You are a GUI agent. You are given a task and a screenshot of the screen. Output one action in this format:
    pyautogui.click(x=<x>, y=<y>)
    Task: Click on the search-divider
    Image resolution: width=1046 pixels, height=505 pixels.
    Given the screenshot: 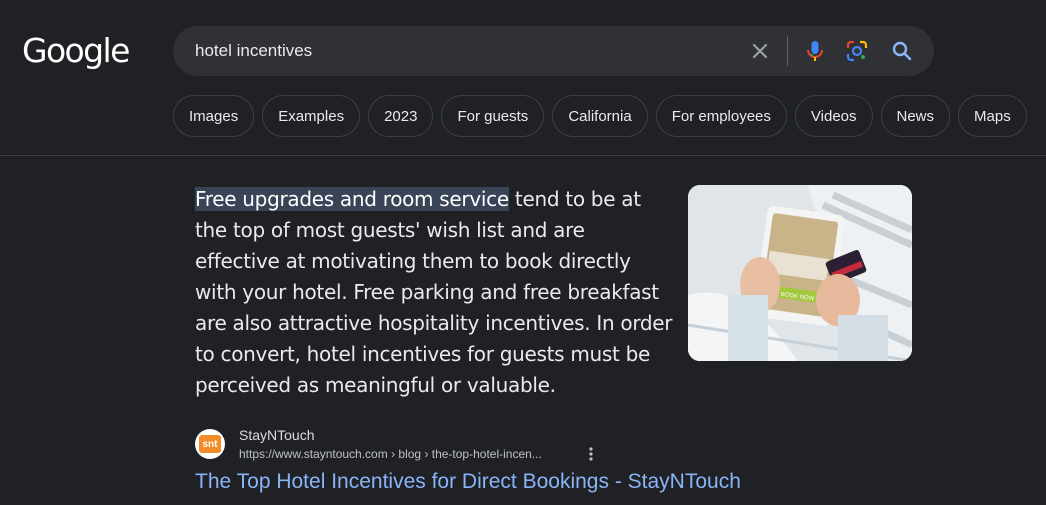 What is the action you would take?
    pyautogui.click(x=787, y=51)
    